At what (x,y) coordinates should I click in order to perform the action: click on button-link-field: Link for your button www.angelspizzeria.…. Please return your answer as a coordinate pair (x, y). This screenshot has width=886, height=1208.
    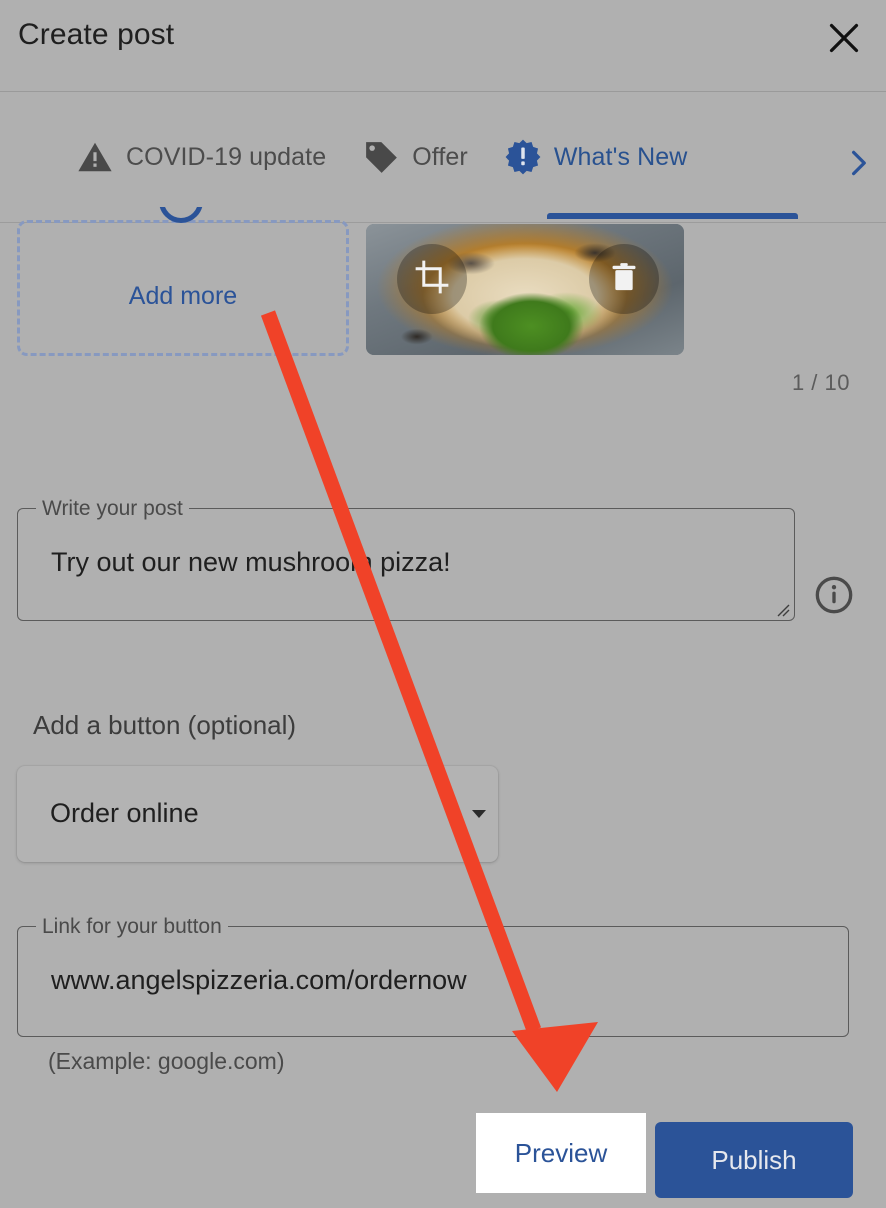
    Looking at the image, I should click on (433, 976).